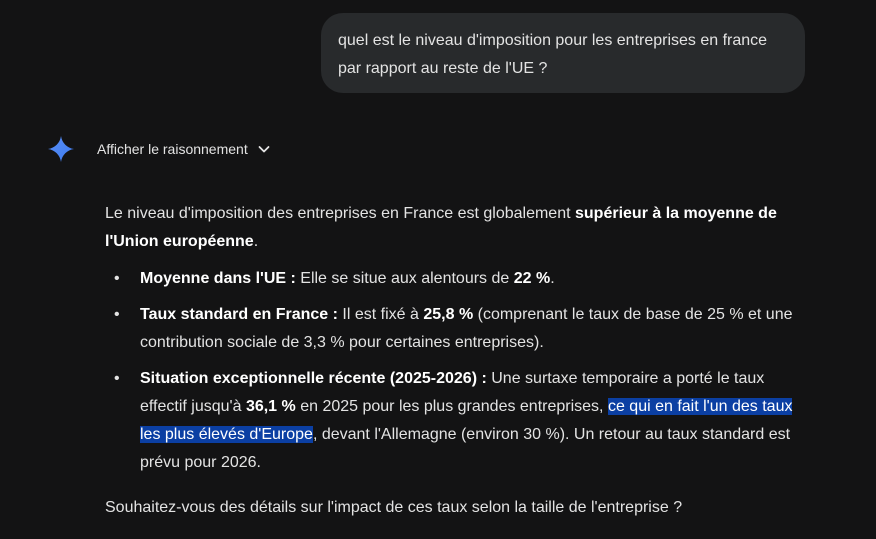  What do you see at coordinates (443, 68) in the screenshot?
I see `user-message-line-2: par rapport au reste de l'UE ?` at bounding box center [443, 68].